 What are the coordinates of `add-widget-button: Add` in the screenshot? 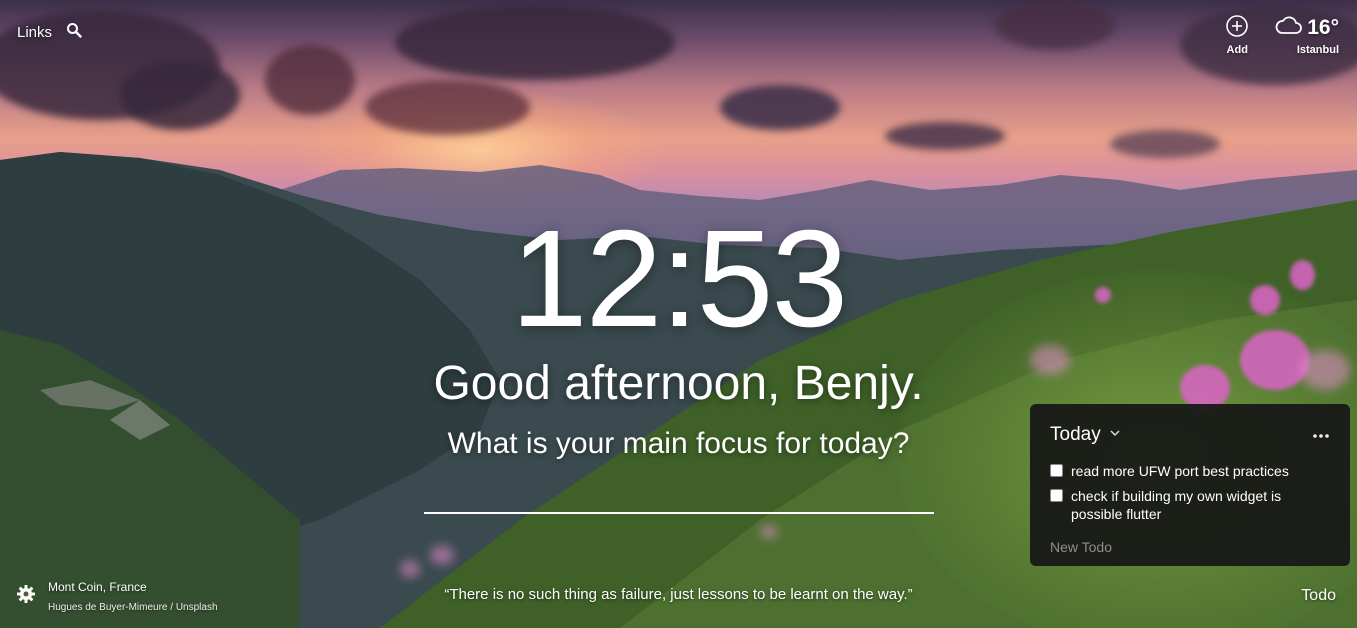 It's located at (1237, 35).